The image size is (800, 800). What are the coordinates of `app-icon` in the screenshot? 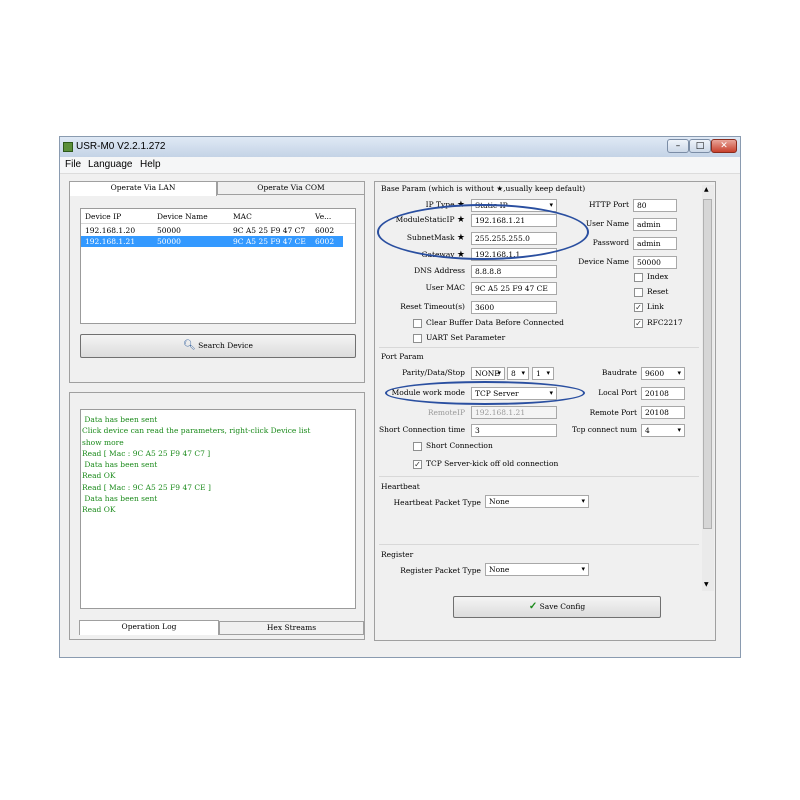 It's located at (68, 147).